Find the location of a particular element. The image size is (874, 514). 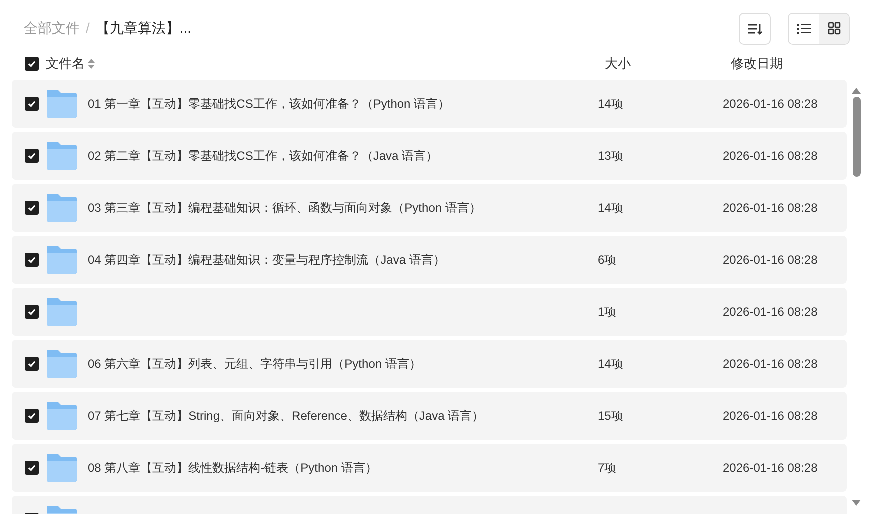

file-row: 08 第八章【互动】线性数据结构-链表（Python 语言） 7项 2026-01-16 08:28 is located at coordinates (429, 468).